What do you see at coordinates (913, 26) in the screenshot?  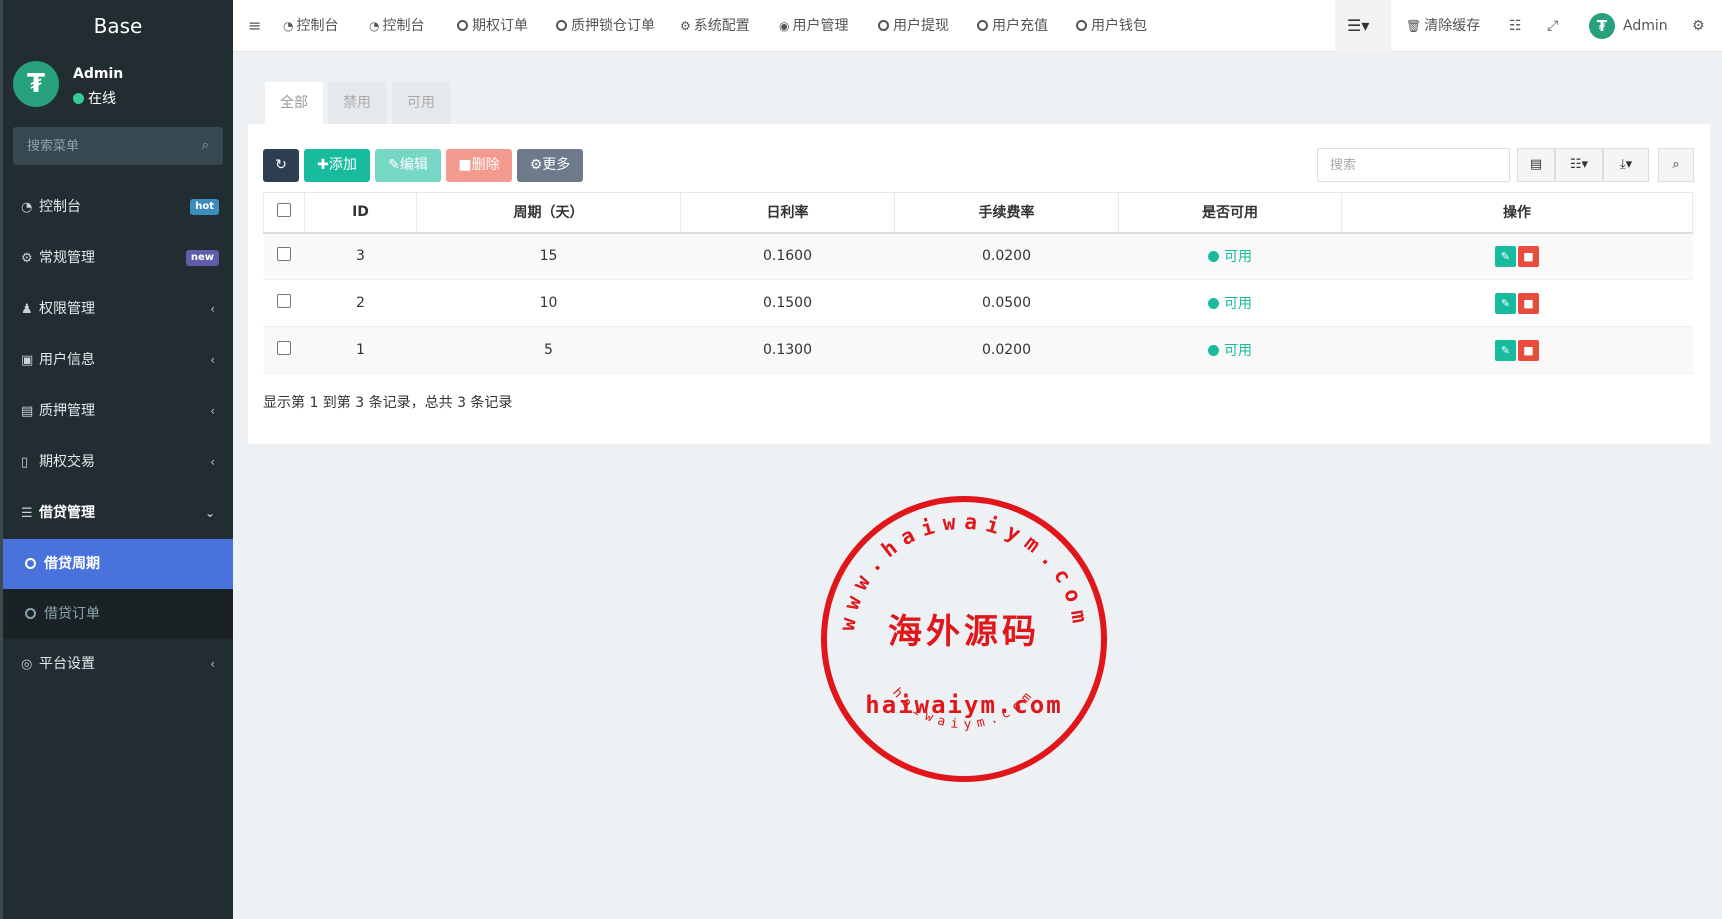 I see `topnav-user-withdraw: 用户提现` at bounding box center [913, 26].